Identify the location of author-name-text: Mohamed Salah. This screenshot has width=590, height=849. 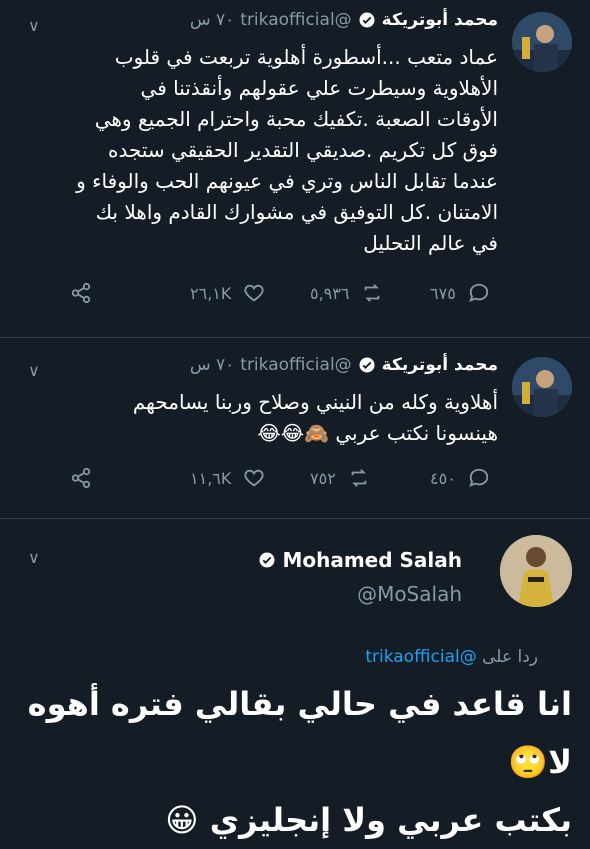
(372, 560).